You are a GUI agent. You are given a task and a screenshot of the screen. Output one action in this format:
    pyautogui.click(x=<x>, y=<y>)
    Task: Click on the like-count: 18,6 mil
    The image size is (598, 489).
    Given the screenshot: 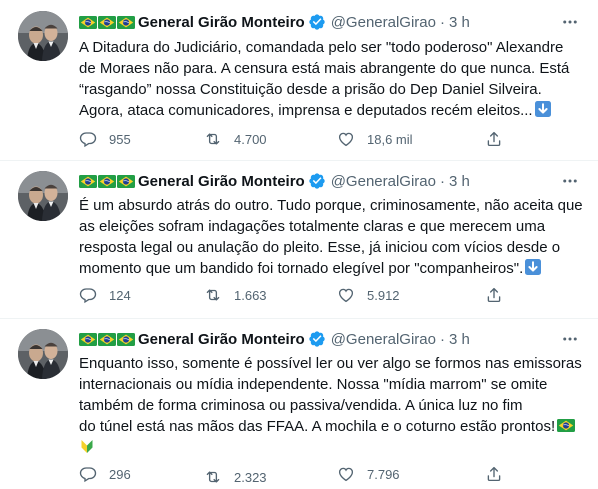 What is the action you would take?
    pyautogui.click(x=390, y=139)
    